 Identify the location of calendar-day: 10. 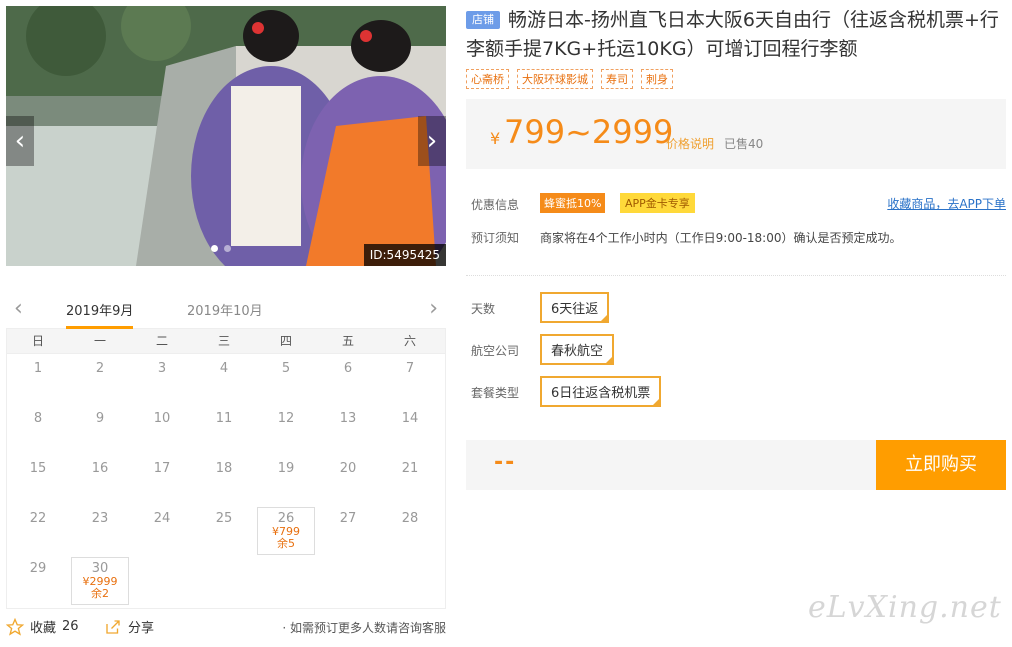
(162, 429).